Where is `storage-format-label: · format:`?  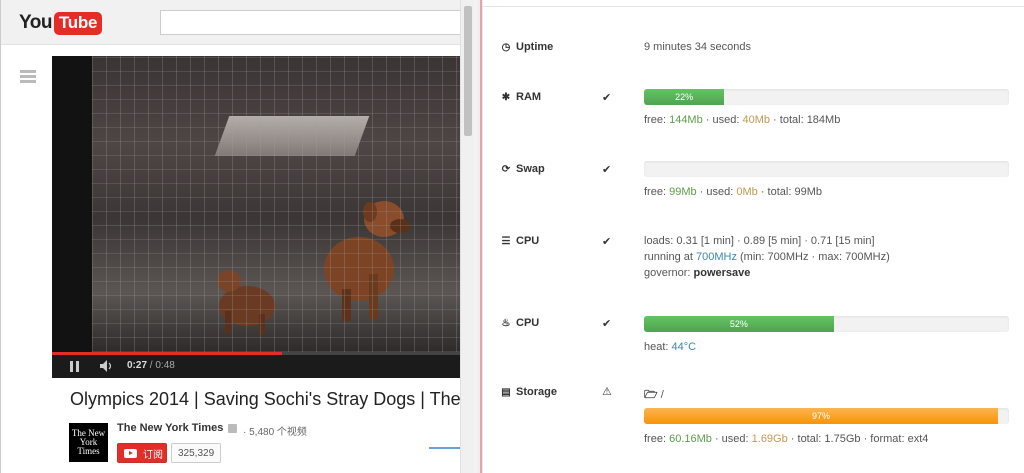
storage-format-label: · format: is located at coordinates (884, 439).